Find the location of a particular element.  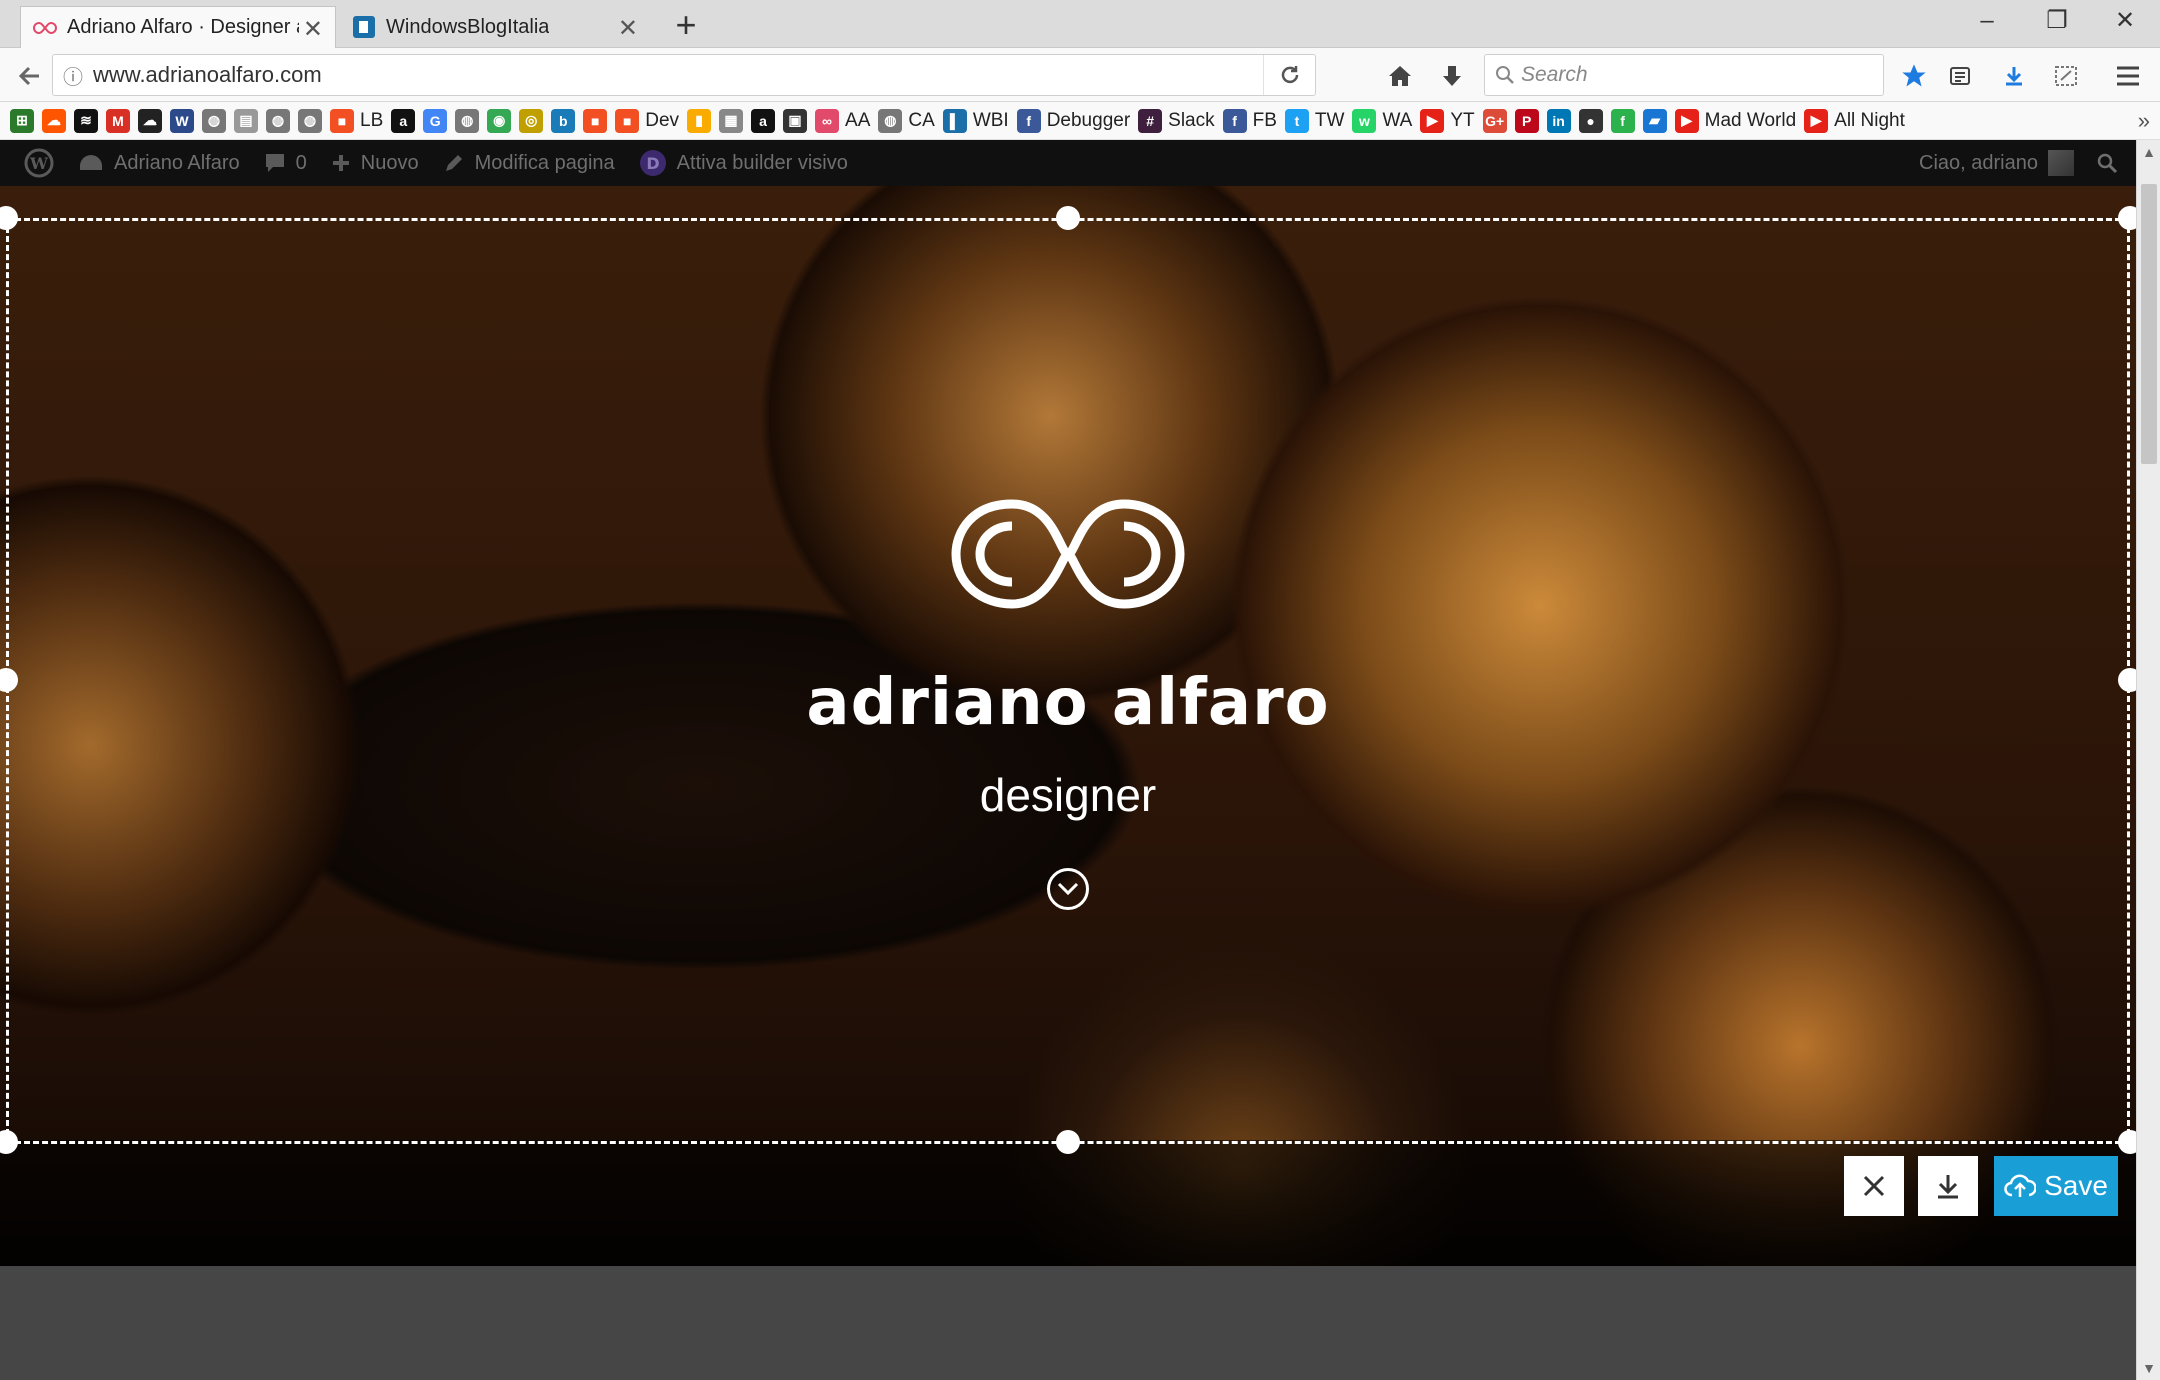

bookmark-item: ▌ WBI is located at coordinates (975, 120).